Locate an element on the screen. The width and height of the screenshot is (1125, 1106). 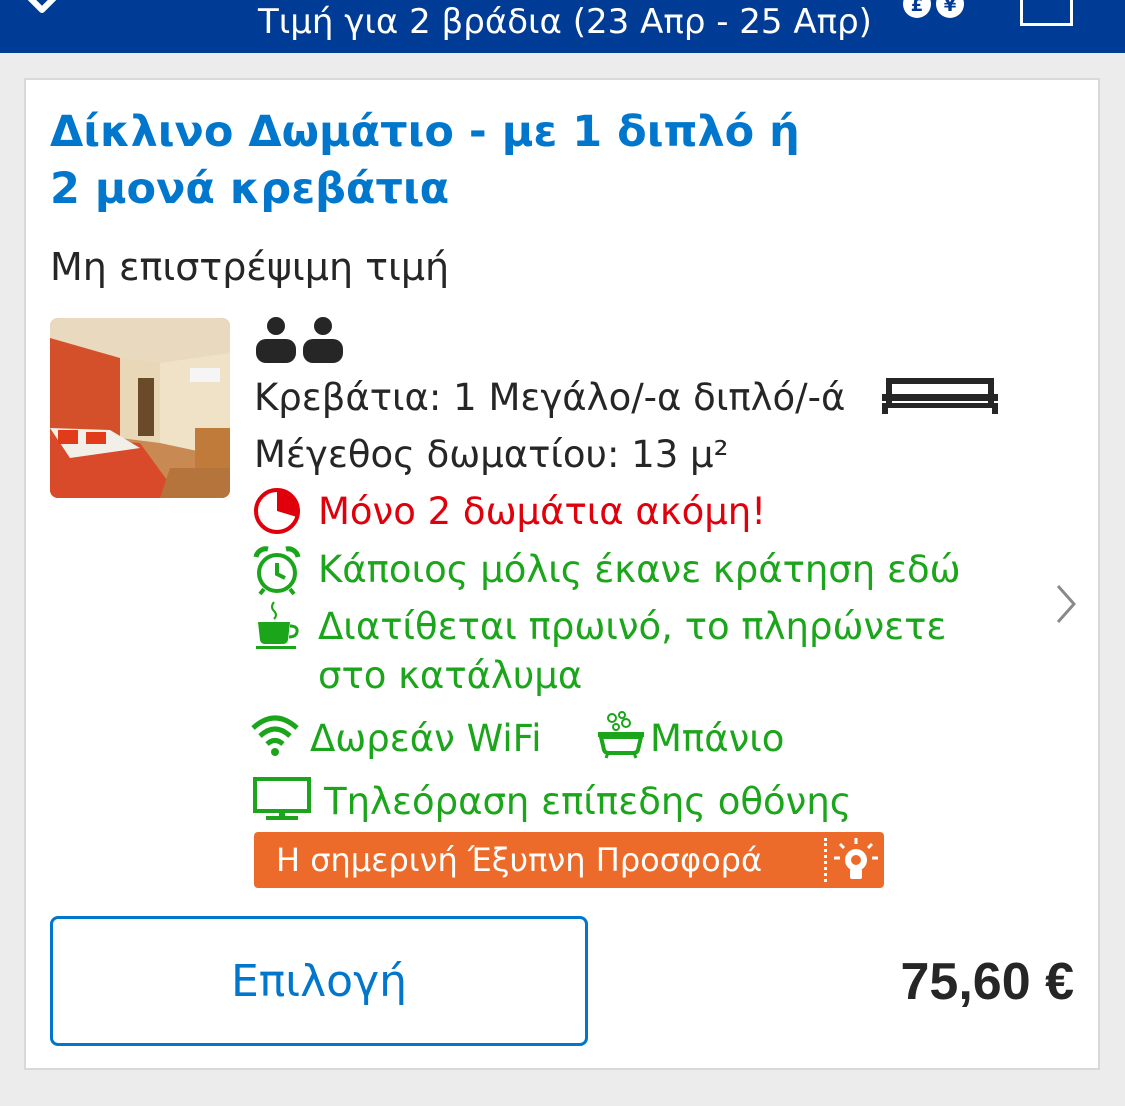
bathtub-icon is located at coordinates (621, 735).